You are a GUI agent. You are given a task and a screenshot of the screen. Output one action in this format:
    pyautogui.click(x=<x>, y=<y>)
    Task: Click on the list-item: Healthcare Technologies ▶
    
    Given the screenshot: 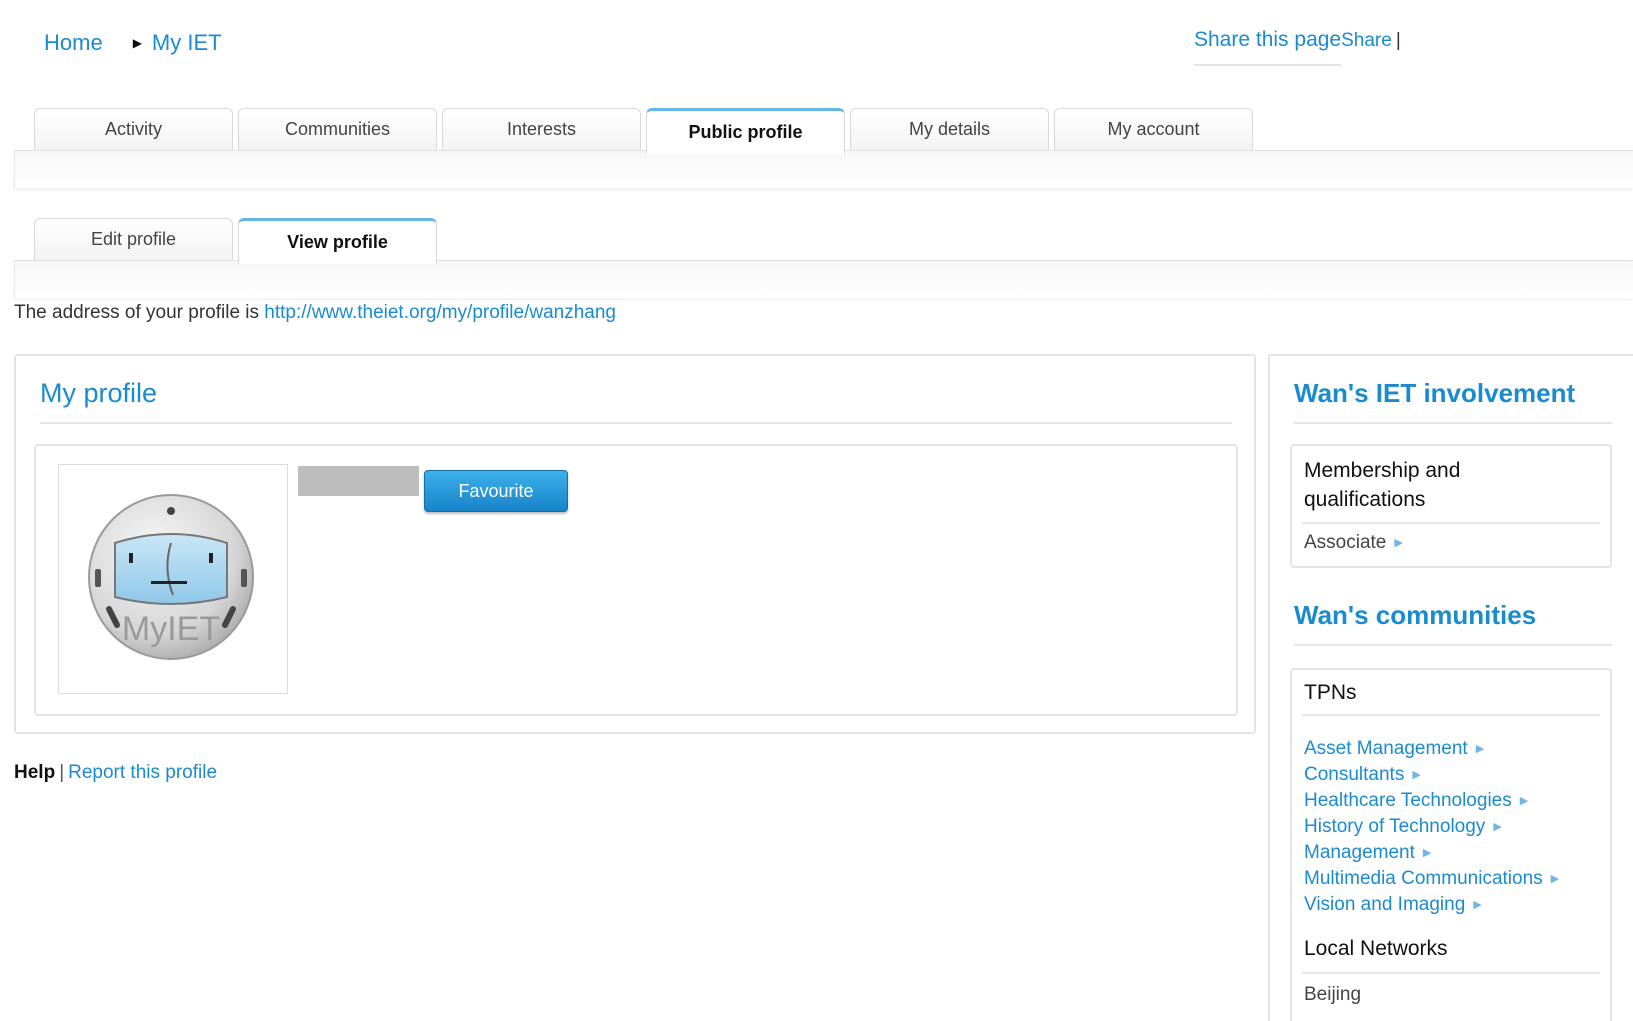 What is the action you would take?
    pyautogui.click(x=1431, y=801)
    